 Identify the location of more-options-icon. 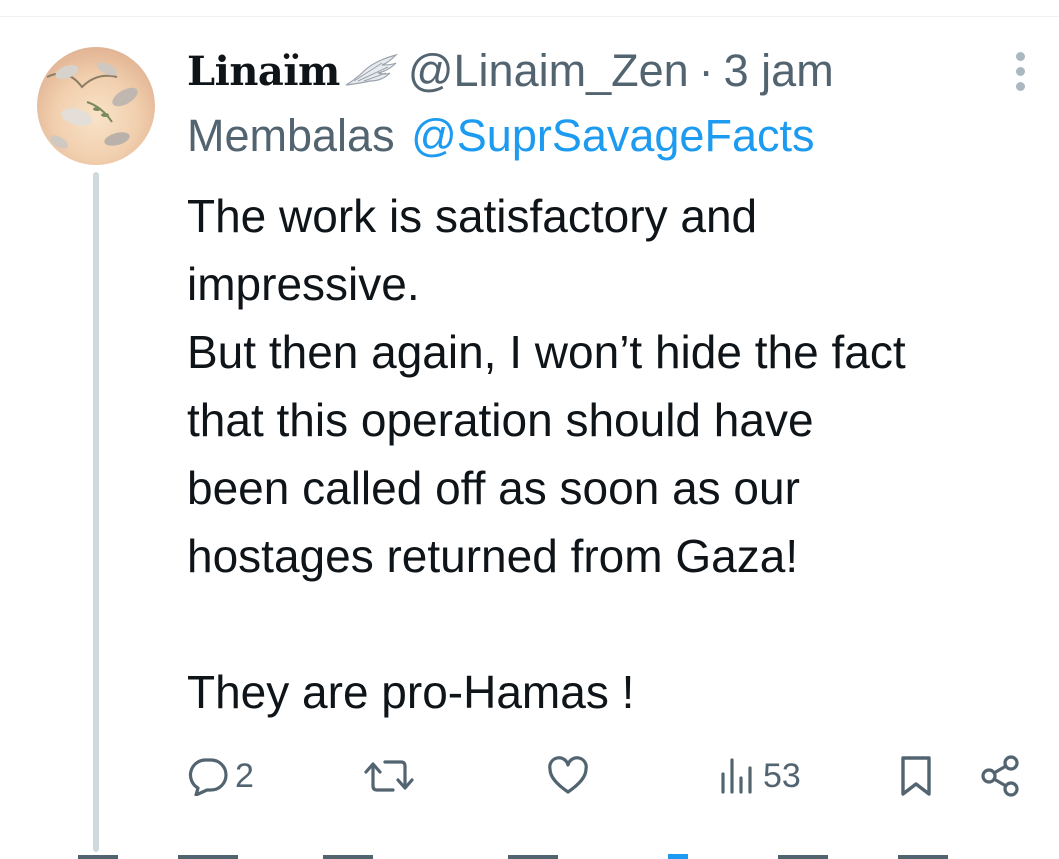
(1020, 74).